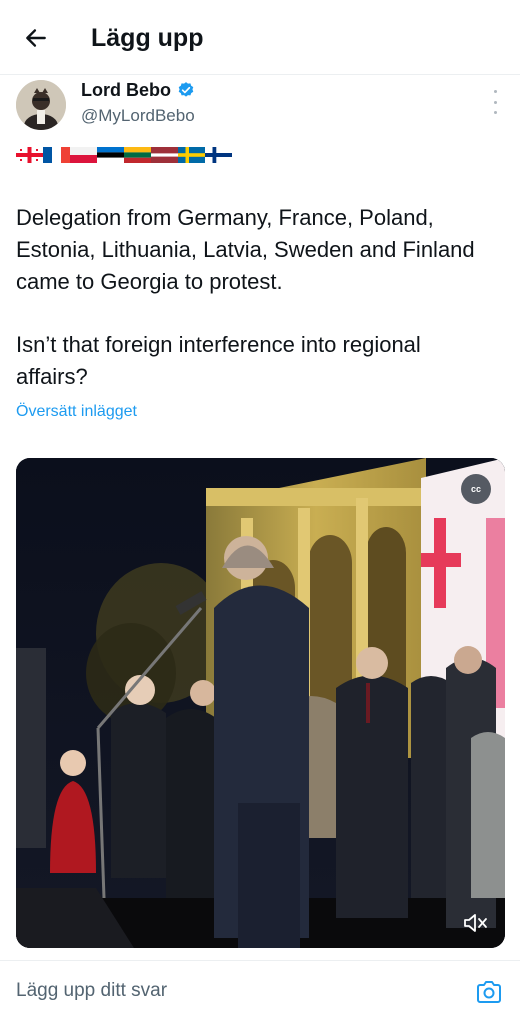  I want to click on avatar, so click(41, 105).